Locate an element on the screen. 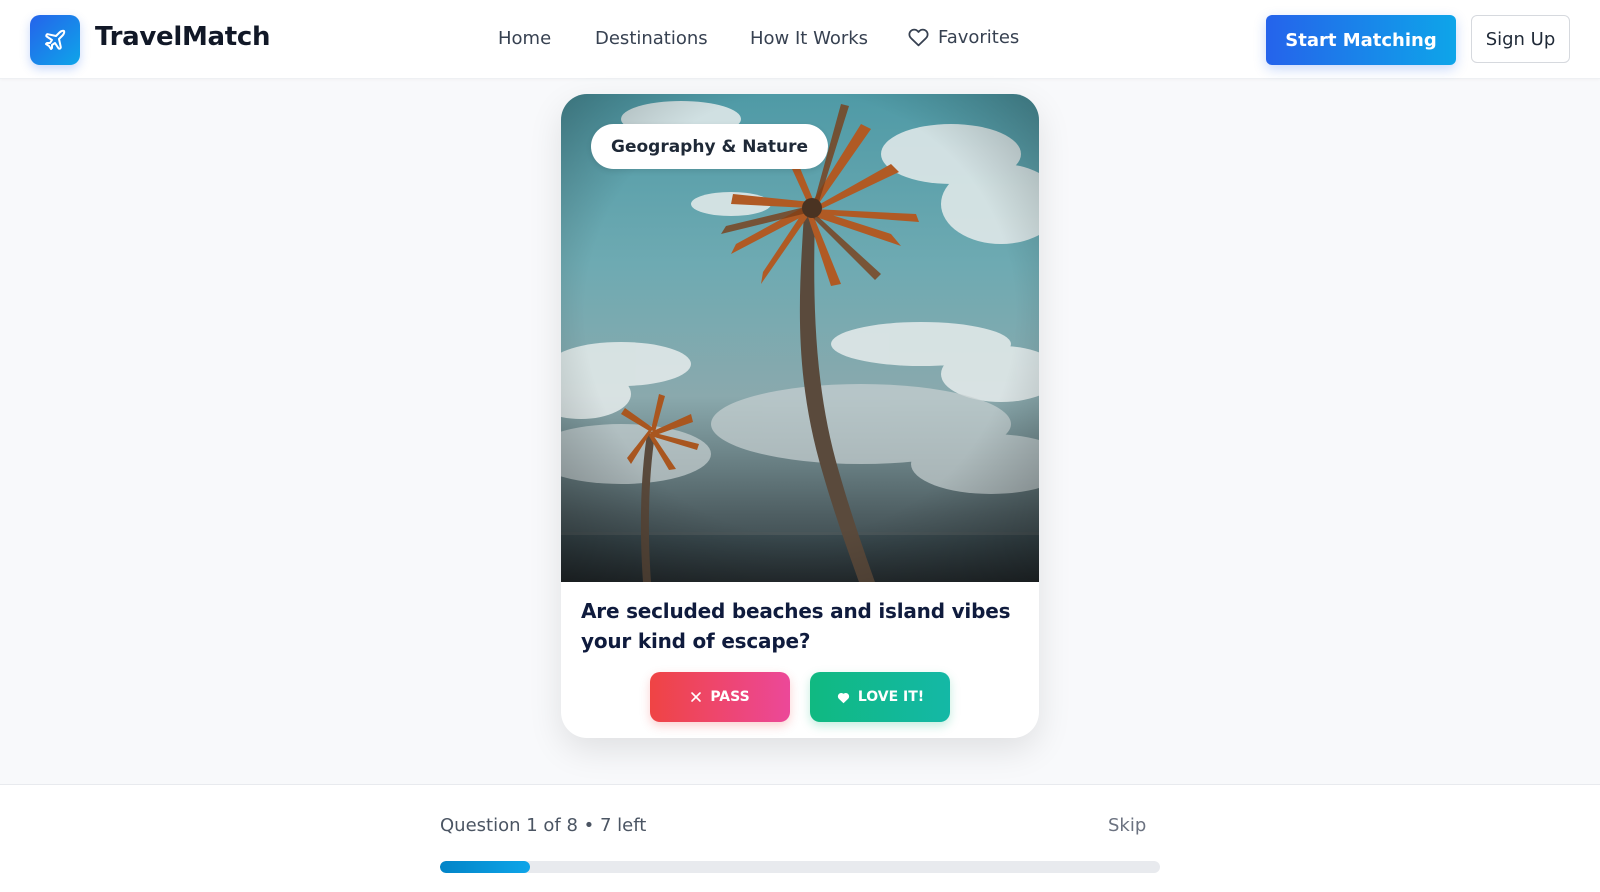 The image size is (1600, 892). love-it-button: LOVE IT! is located at coordinates (880, 697).